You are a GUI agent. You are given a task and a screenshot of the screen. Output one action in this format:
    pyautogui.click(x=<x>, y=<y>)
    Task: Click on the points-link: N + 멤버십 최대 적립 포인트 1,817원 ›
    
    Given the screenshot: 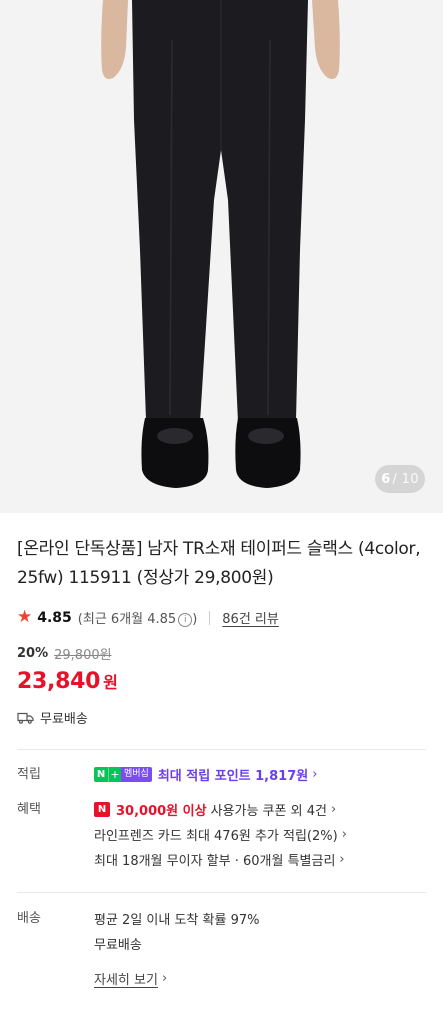 What is the action you would take?
    pyautogui.click(x=260, y=774)
    